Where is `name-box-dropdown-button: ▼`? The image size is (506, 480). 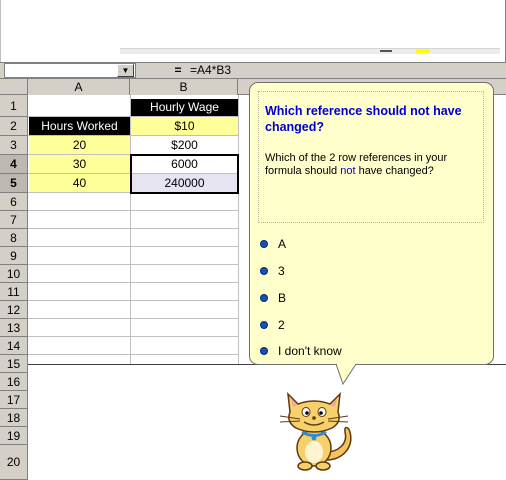 name-box-dropdown-button: ▼ is located at coordinates (125, 70).